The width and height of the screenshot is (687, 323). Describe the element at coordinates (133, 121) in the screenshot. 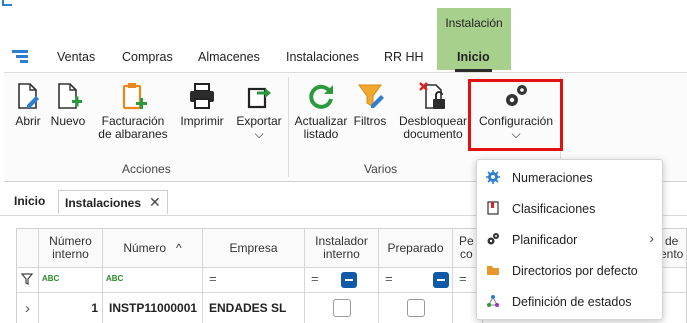

I see `facturacion-label-line1: Facturación` at that location.